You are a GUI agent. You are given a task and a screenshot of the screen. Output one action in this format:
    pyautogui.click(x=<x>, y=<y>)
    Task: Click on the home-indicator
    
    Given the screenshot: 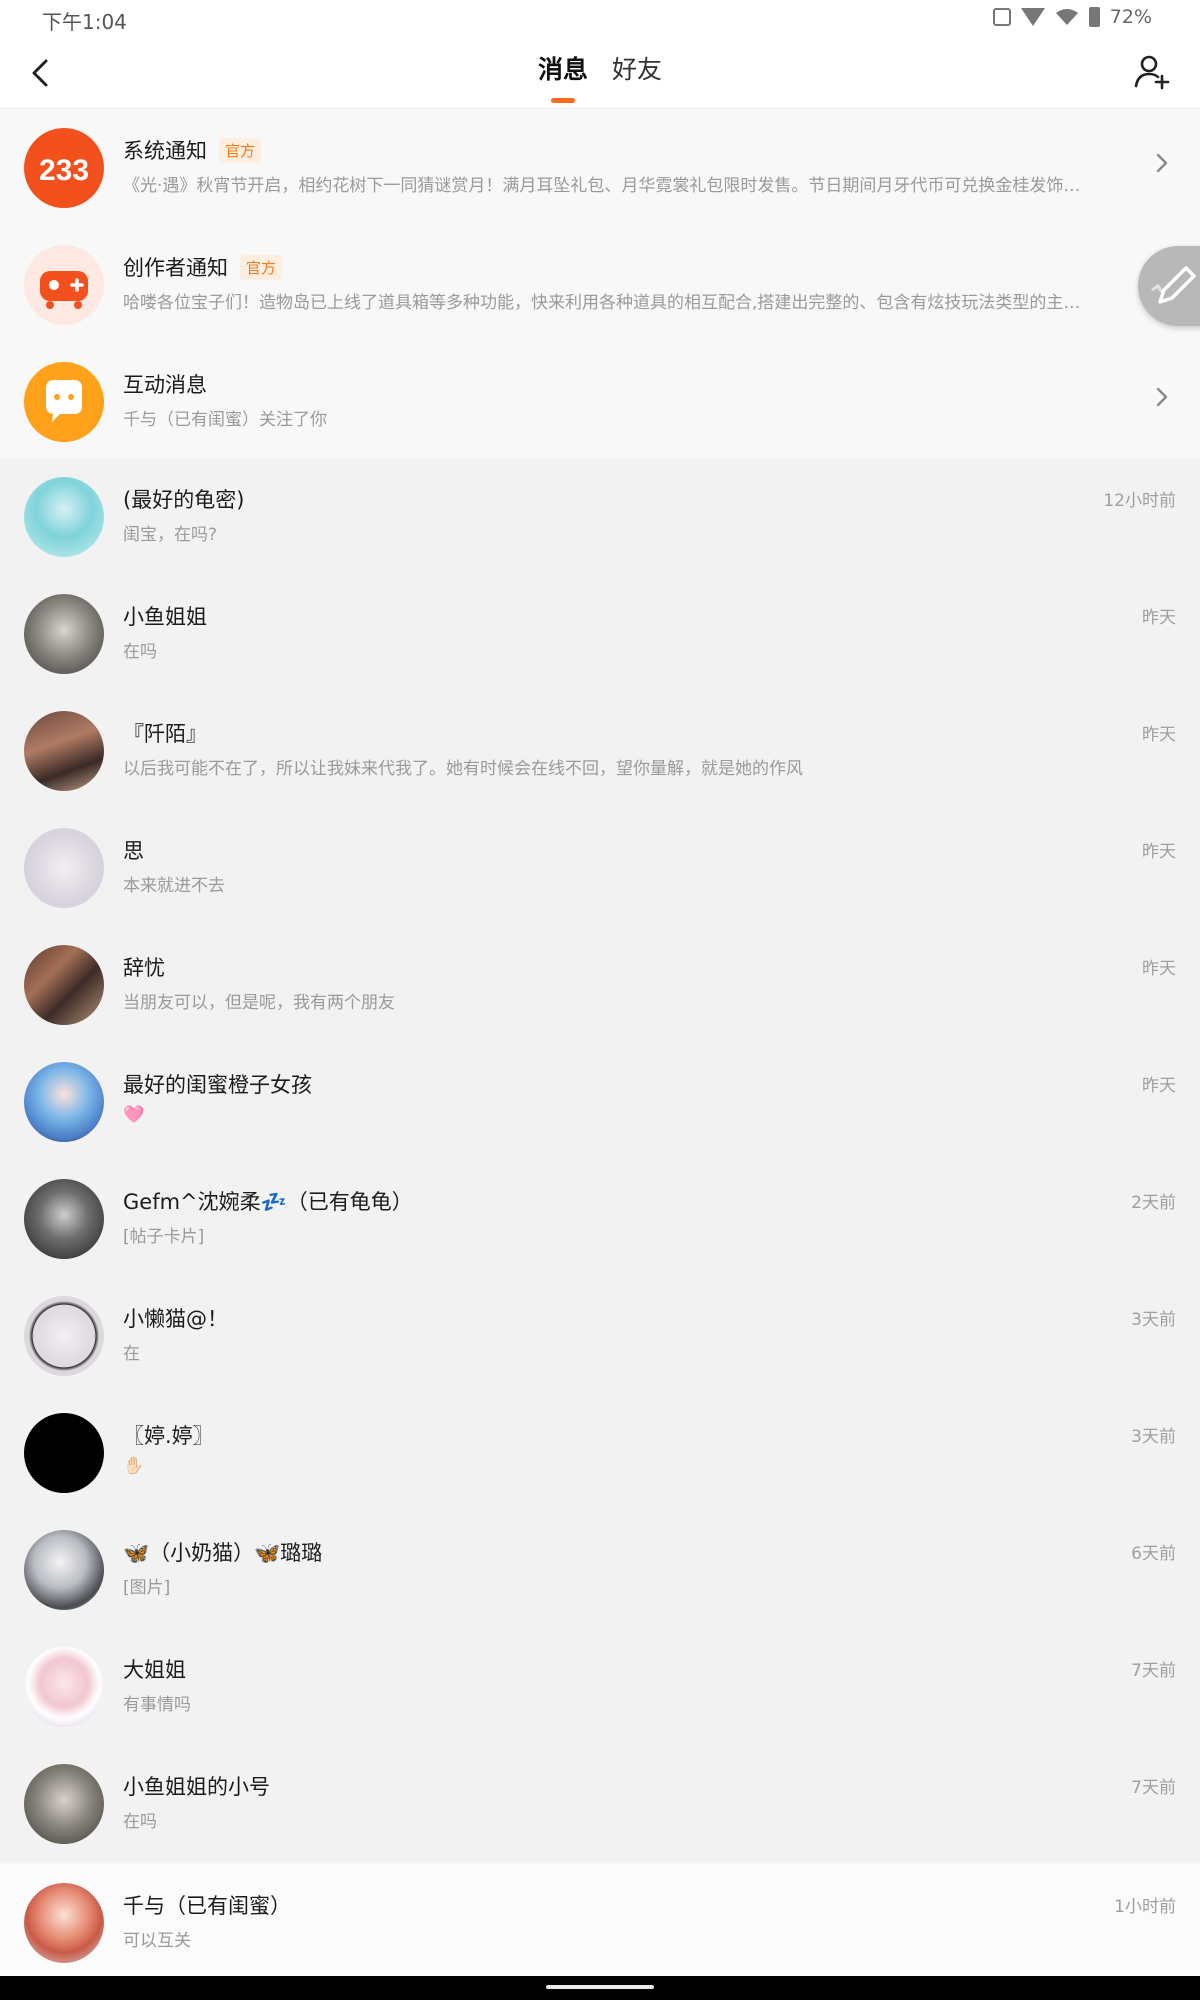 What is the action you would take?
    pyautogui.click(x=600, y=1987)
    